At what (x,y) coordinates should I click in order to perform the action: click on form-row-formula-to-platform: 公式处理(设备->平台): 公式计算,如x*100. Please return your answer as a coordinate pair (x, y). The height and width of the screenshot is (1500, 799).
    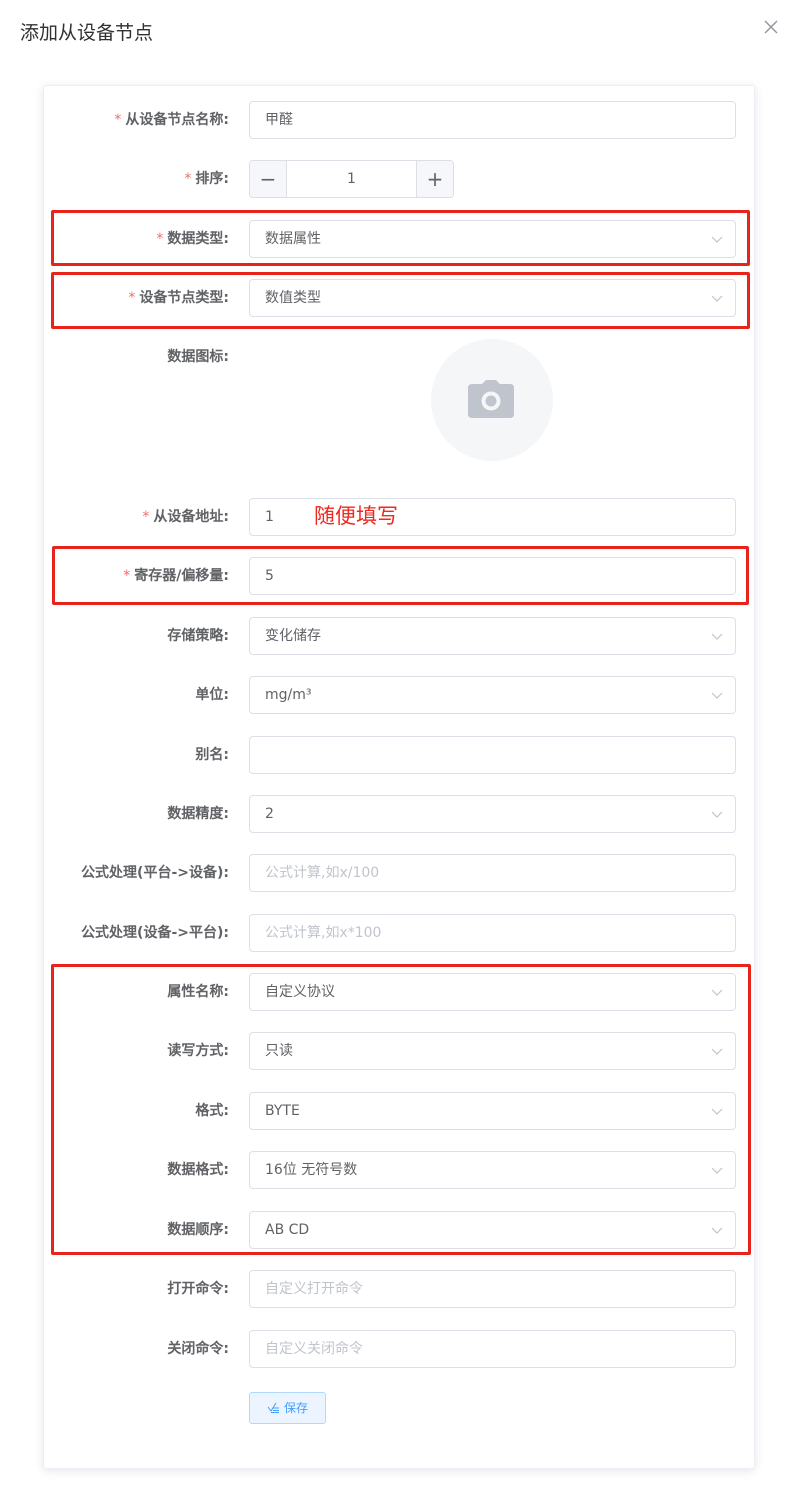
    Looking at the image, I should click on (400, 933).